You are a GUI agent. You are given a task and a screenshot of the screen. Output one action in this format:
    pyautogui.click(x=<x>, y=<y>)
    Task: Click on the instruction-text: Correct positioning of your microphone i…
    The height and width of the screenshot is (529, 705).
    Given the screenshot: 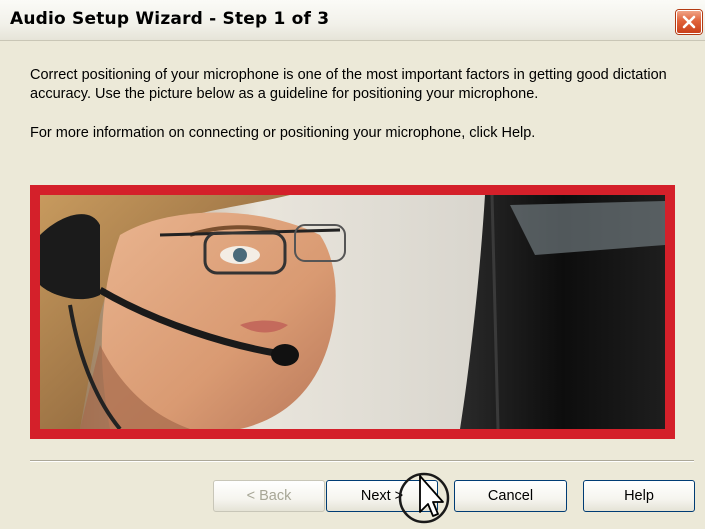 What is the action you would take?
    pyautogui.click(x=348, y=84)
    